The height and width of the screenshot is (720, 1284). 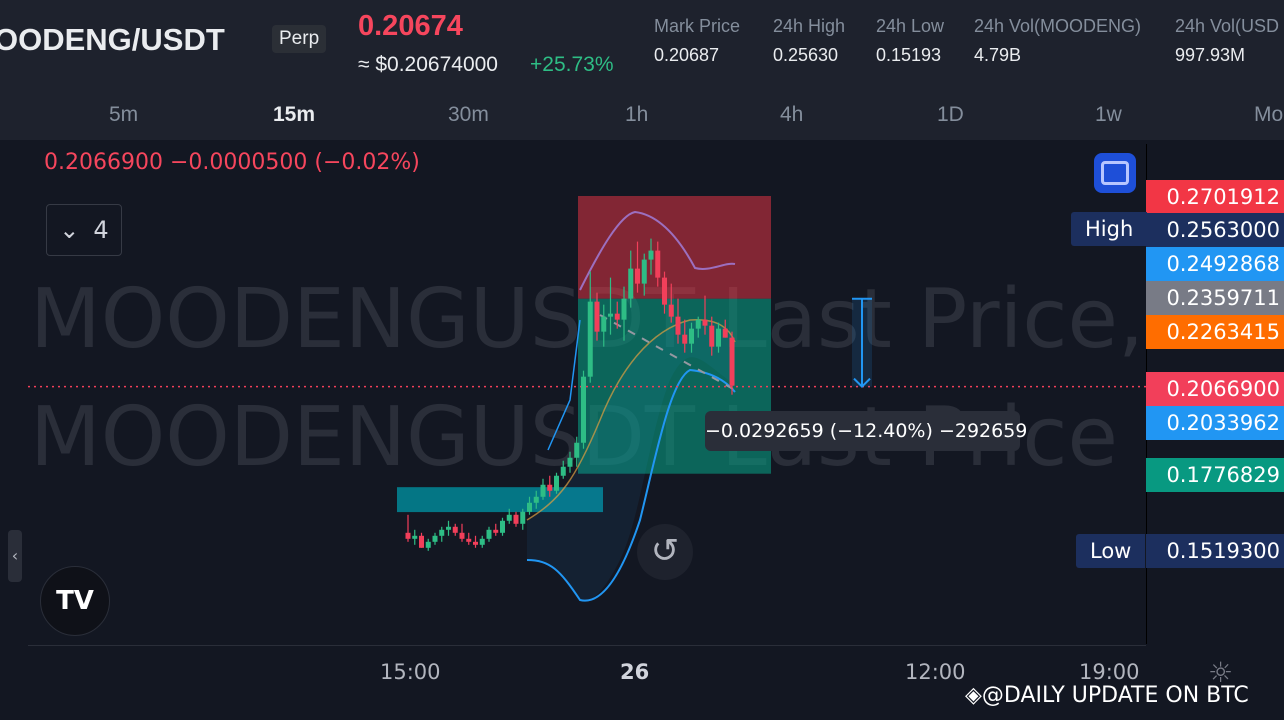 I want to click on fullscreen-button, so click(x=1115, y=173).